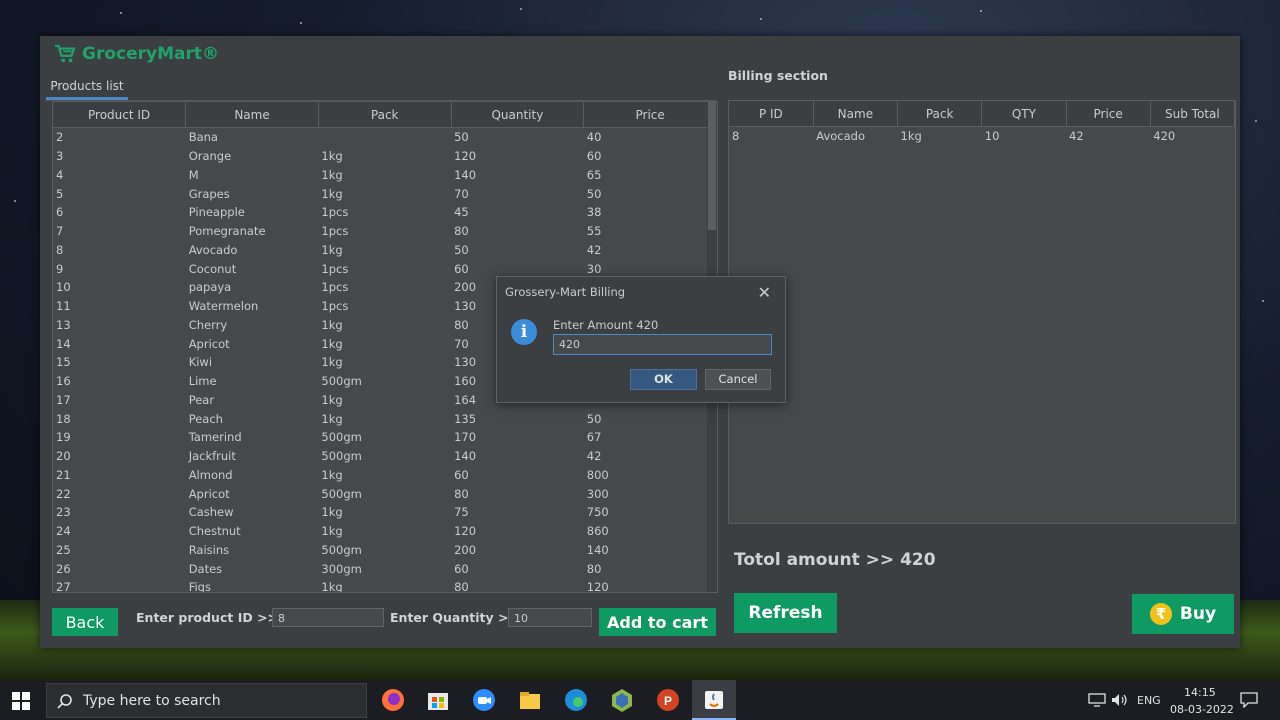  I want to click on billing-column-header: P ID, so click(771, 114).